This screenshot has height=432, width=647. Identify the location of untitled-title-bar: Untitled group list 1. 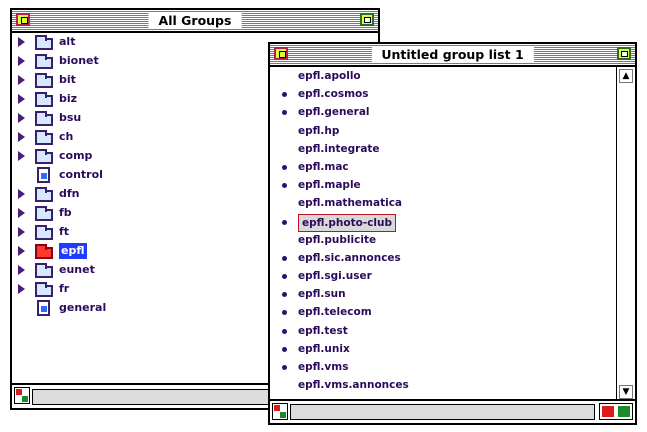
(452, 55).